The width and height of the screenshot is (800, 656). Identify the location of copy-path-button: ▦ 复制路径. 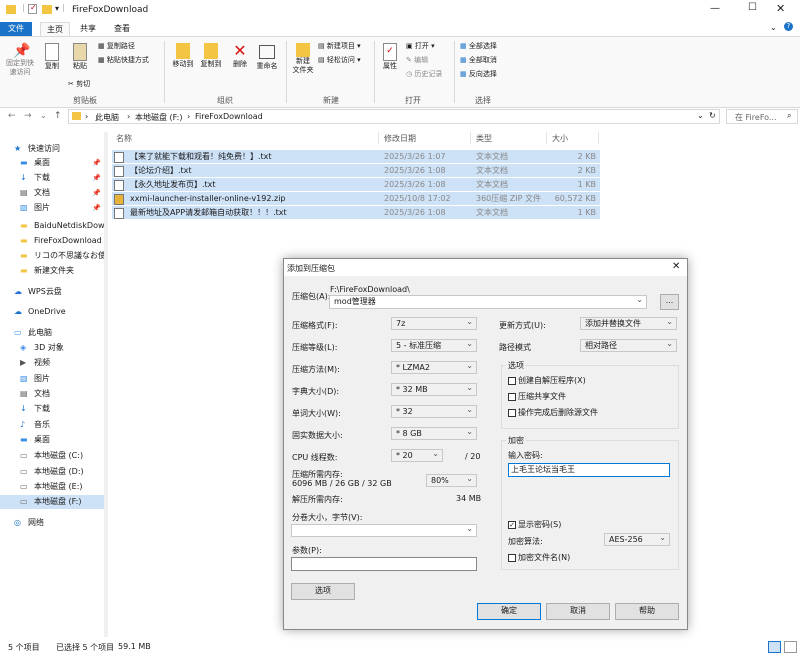
(116, 46).